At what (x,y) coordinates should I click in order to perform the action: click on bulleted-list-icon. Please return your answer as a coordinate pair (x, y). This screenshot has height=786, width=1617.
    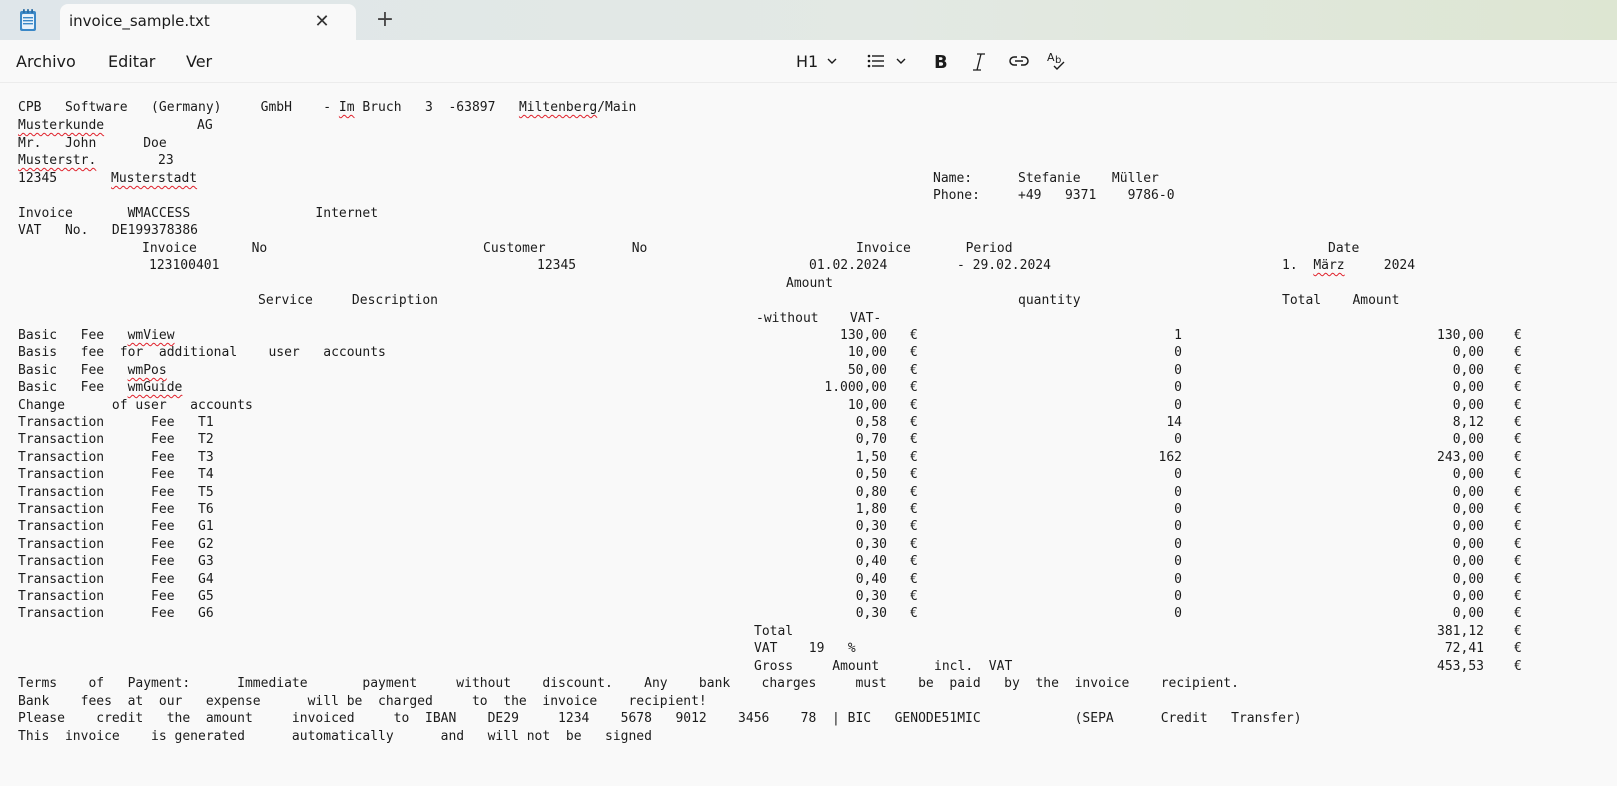
    Looking at the image, I should click on (876, 64).